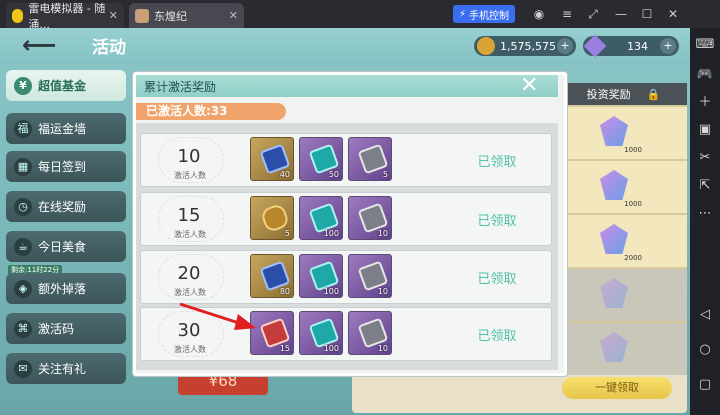  What do you see at coordinates (62, 86) in the screenshot?
I see `sidebar-item-label: 超值基金` at bounding box center [62, 86].